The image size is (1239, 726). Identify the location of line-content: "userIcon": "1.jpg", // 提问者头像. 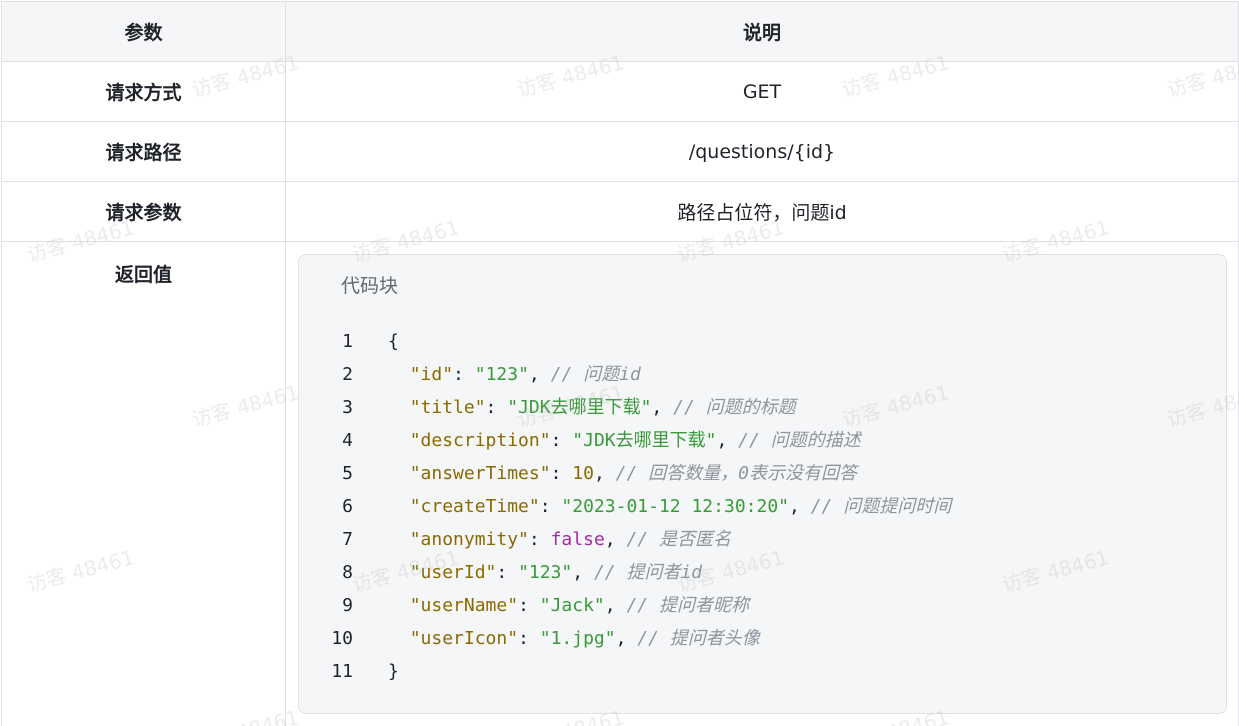
(556, 638).